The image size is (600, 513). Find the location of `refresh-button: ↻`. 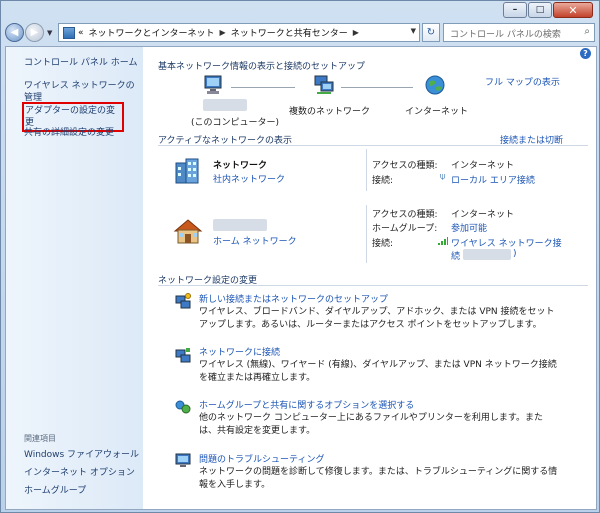

refresh-button: ↻ is located at coordinates (431, 32).